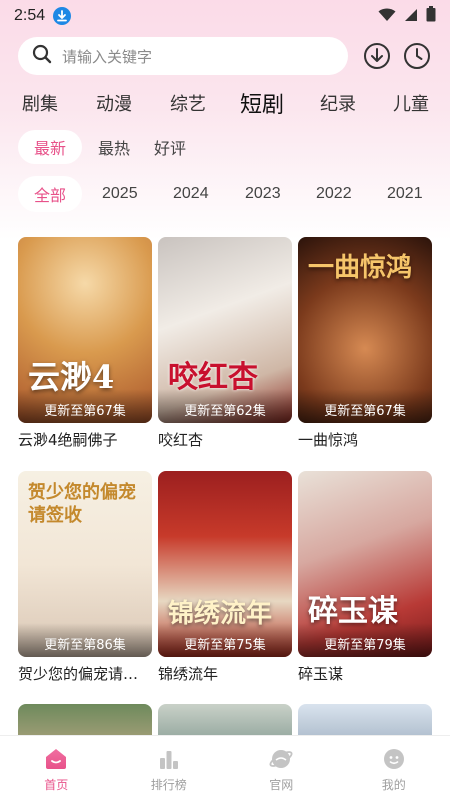 The height and width of the screenshot is (799, 450). What do you see at coordinates (377, 56) in the screenshot?
I see `download-icon` at bounding box center [377, 56].